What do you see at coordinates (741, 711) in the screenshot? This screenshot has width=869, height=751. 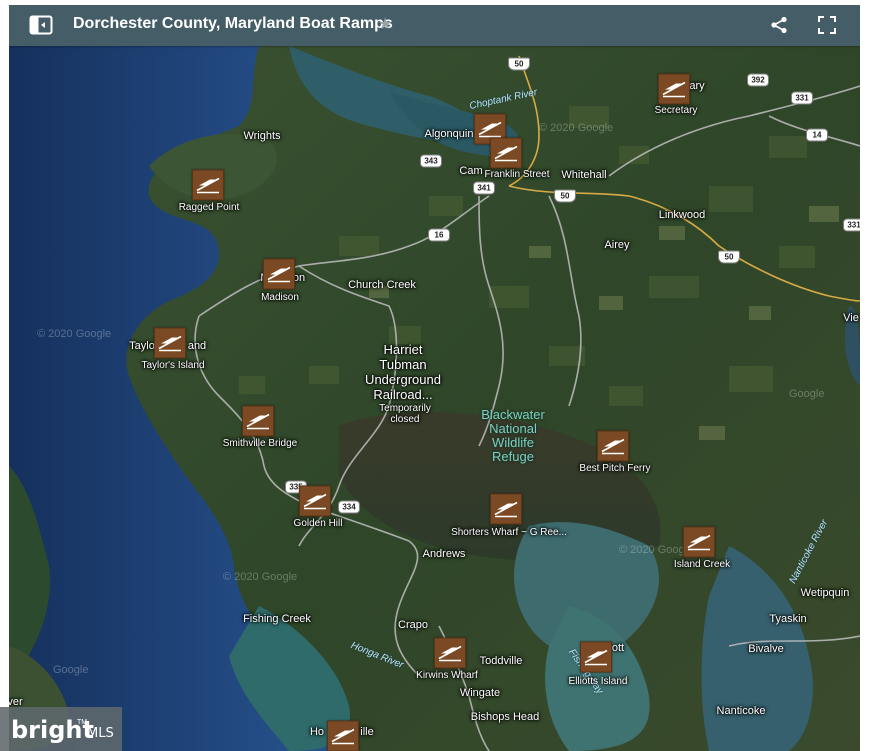 I see `place-label: Nanticoke` at bounding box center [741, 711].